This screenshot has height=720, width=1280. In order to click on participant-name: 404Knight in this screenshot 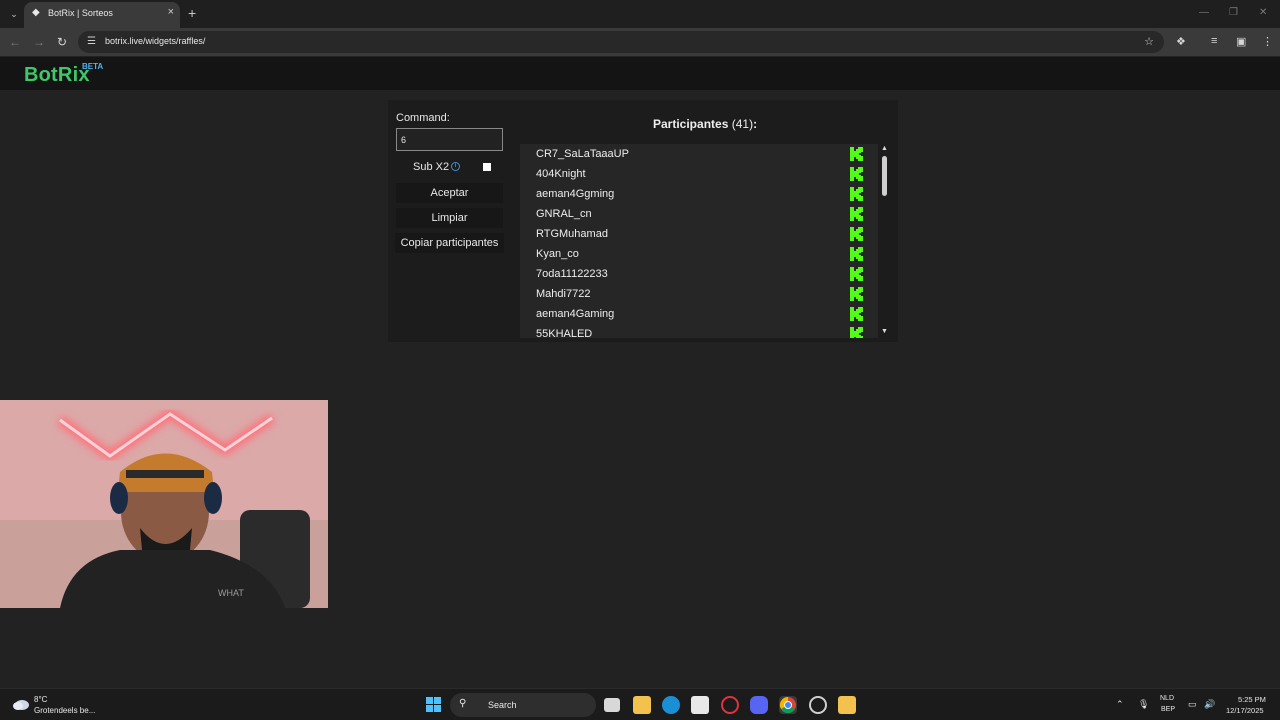, I will do `click(561, 174)`.